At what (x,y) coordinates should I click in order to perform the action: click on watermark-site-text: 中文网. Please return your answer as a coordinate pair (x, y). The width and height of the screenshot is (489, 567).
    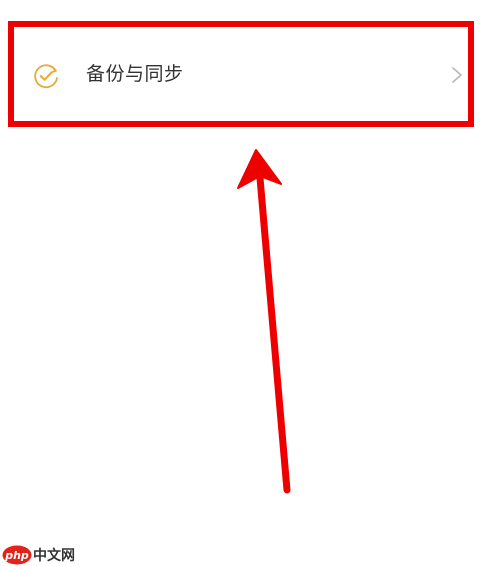
    Looking at the image, I should click on (54, 556).